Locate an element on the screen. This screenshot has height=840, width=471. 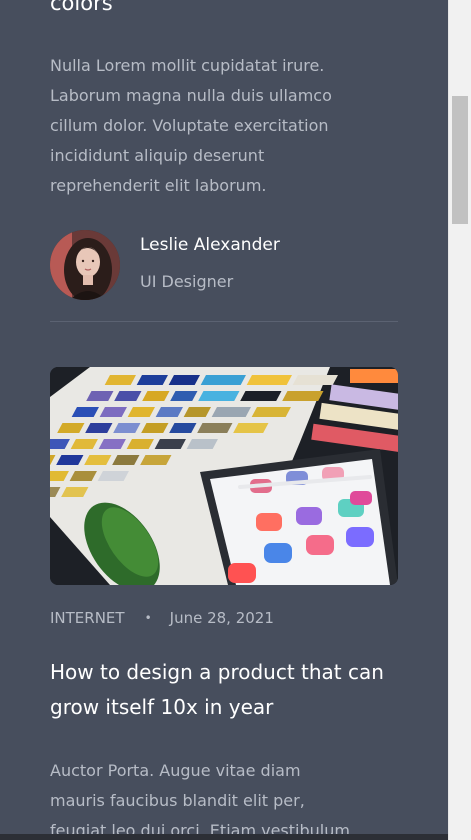
post-title: colors is located at coordinates (81, 9).